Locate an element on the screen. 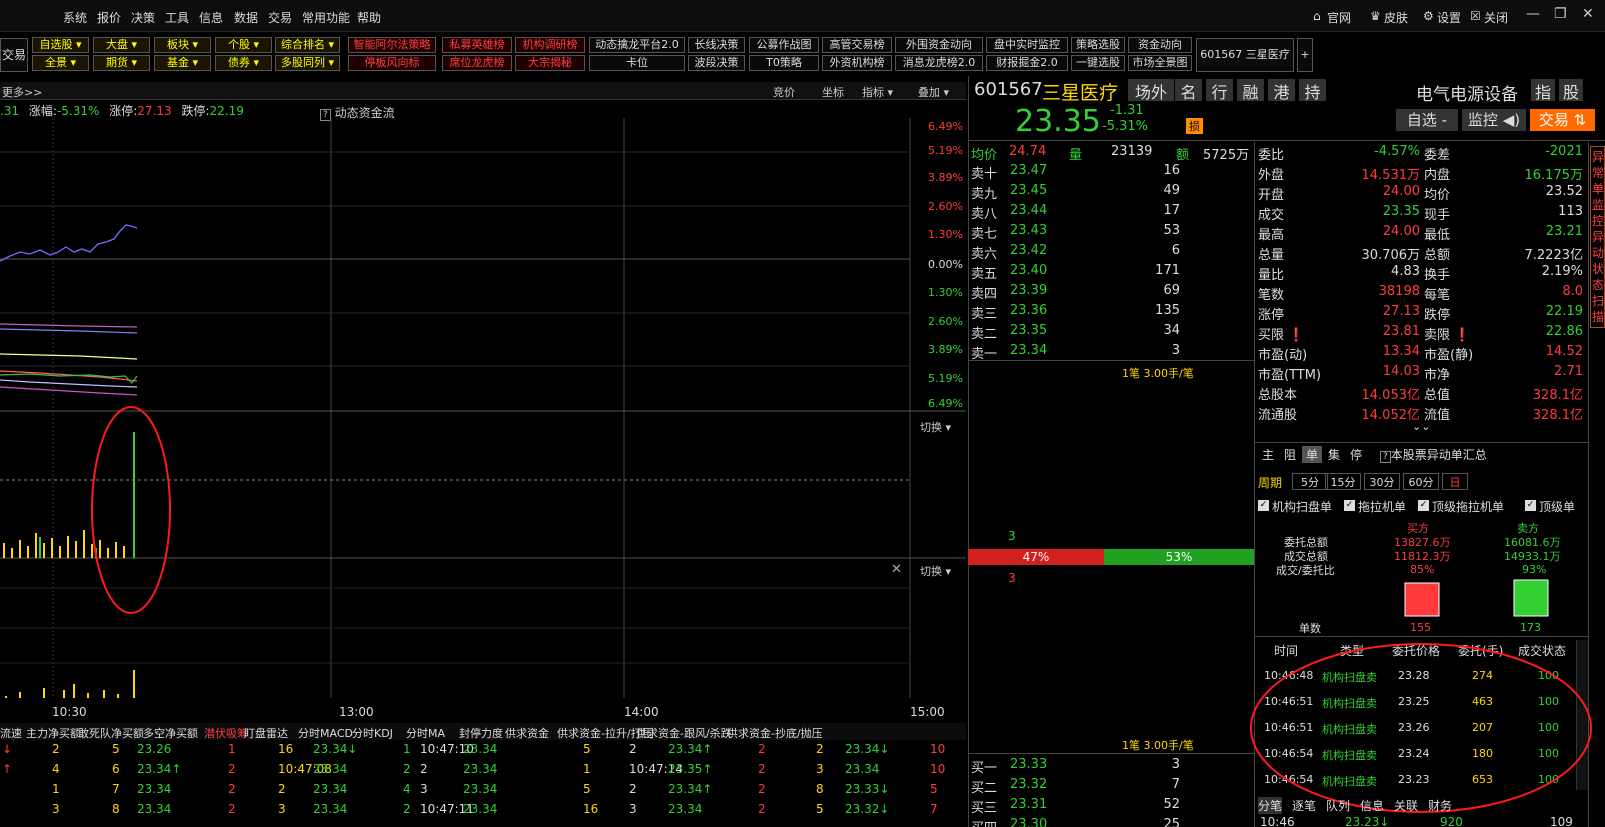 The width and height of the screenshot is (1605, 827). more-link: 更多>> is located at coordinates (22, 92).